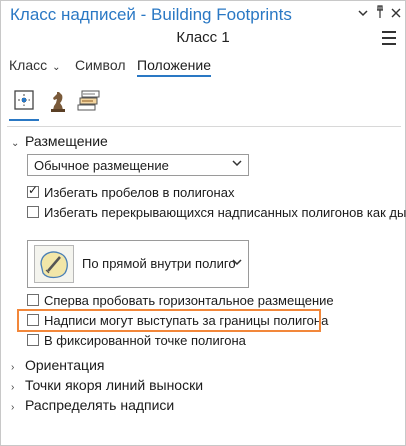 The width and height of the screenshot is (406, 446). Describe the element at coordinates (28, 65) in the screenshot. I see `tab-class-label: Класс` at that location.